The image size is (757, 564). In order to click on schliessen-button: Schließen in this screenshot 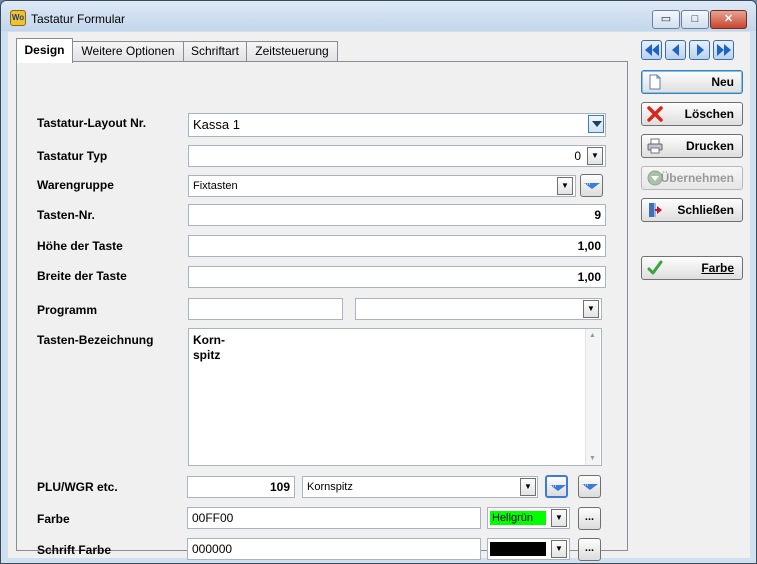, I will do `click(692, 210)`.